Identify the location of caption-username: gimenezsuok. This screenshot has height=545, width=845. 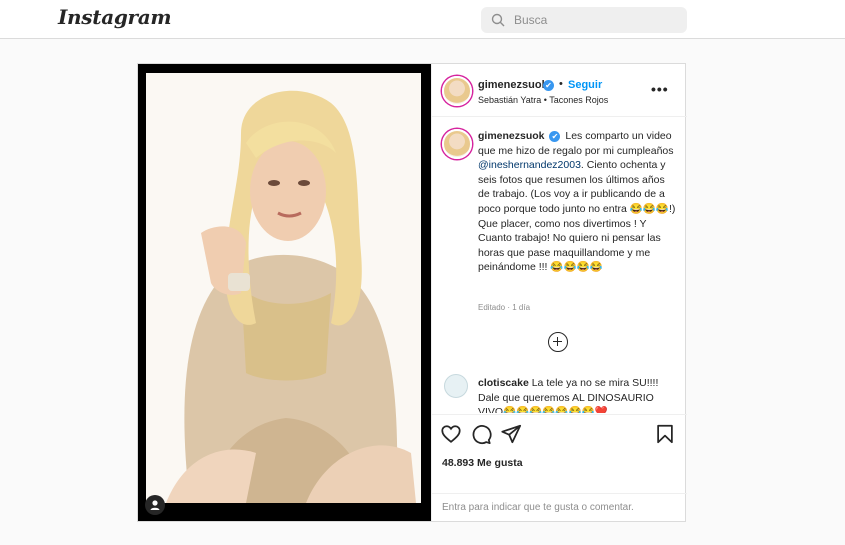
(511, 136).